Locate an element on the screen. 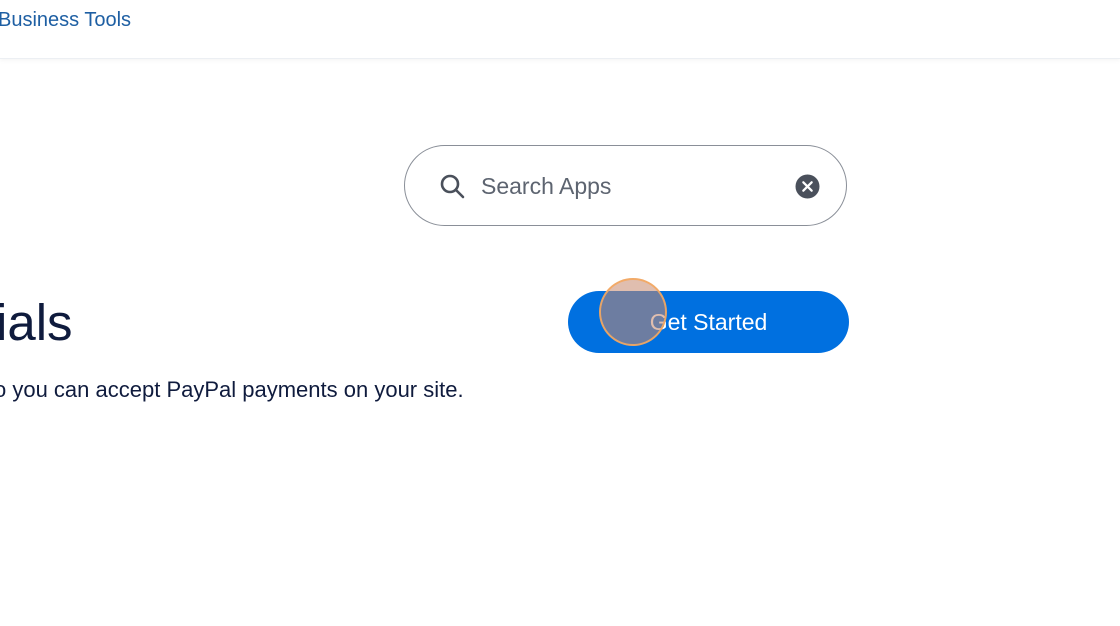 Image resolution: width=1120 pixels, height=626 pixels. page-heading: ials is located at coordinates (36, 322).